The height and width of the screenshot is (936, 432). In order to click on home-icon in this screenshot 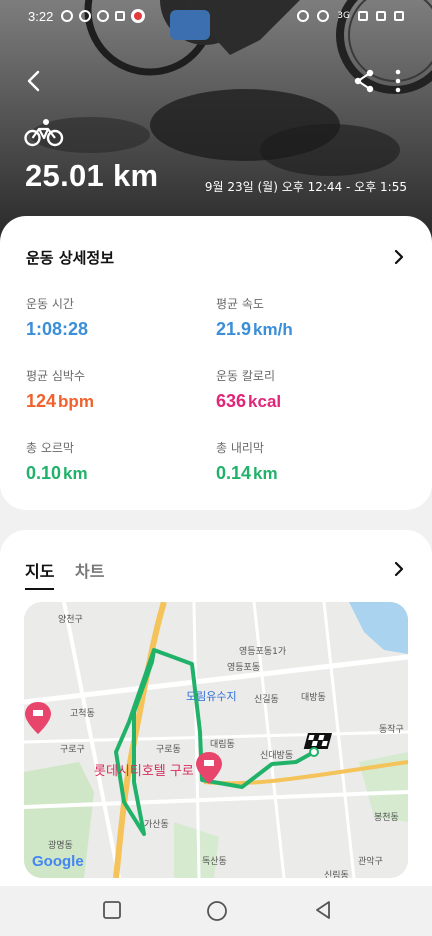, I will do `click(217, 911)`.